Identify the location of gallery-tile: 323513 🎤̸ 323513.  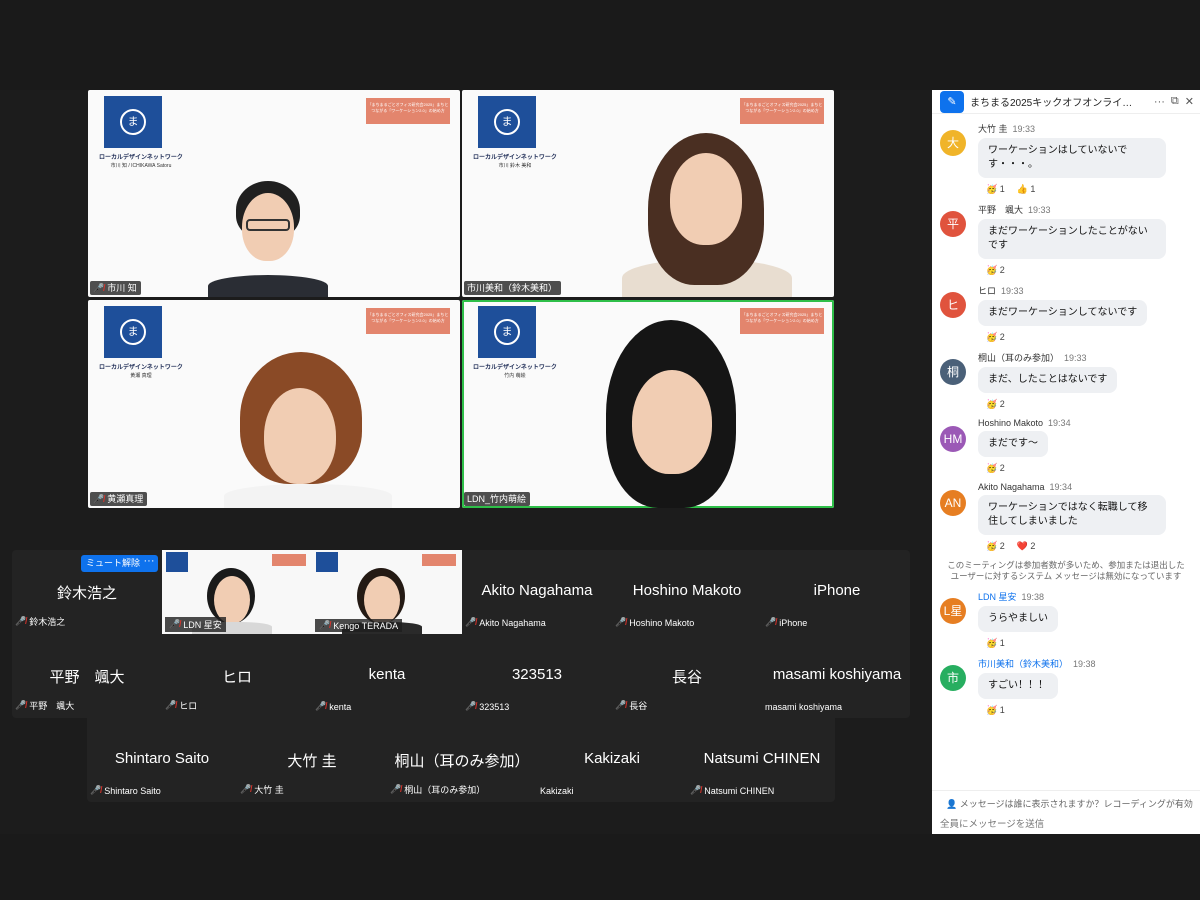
(537, 676).